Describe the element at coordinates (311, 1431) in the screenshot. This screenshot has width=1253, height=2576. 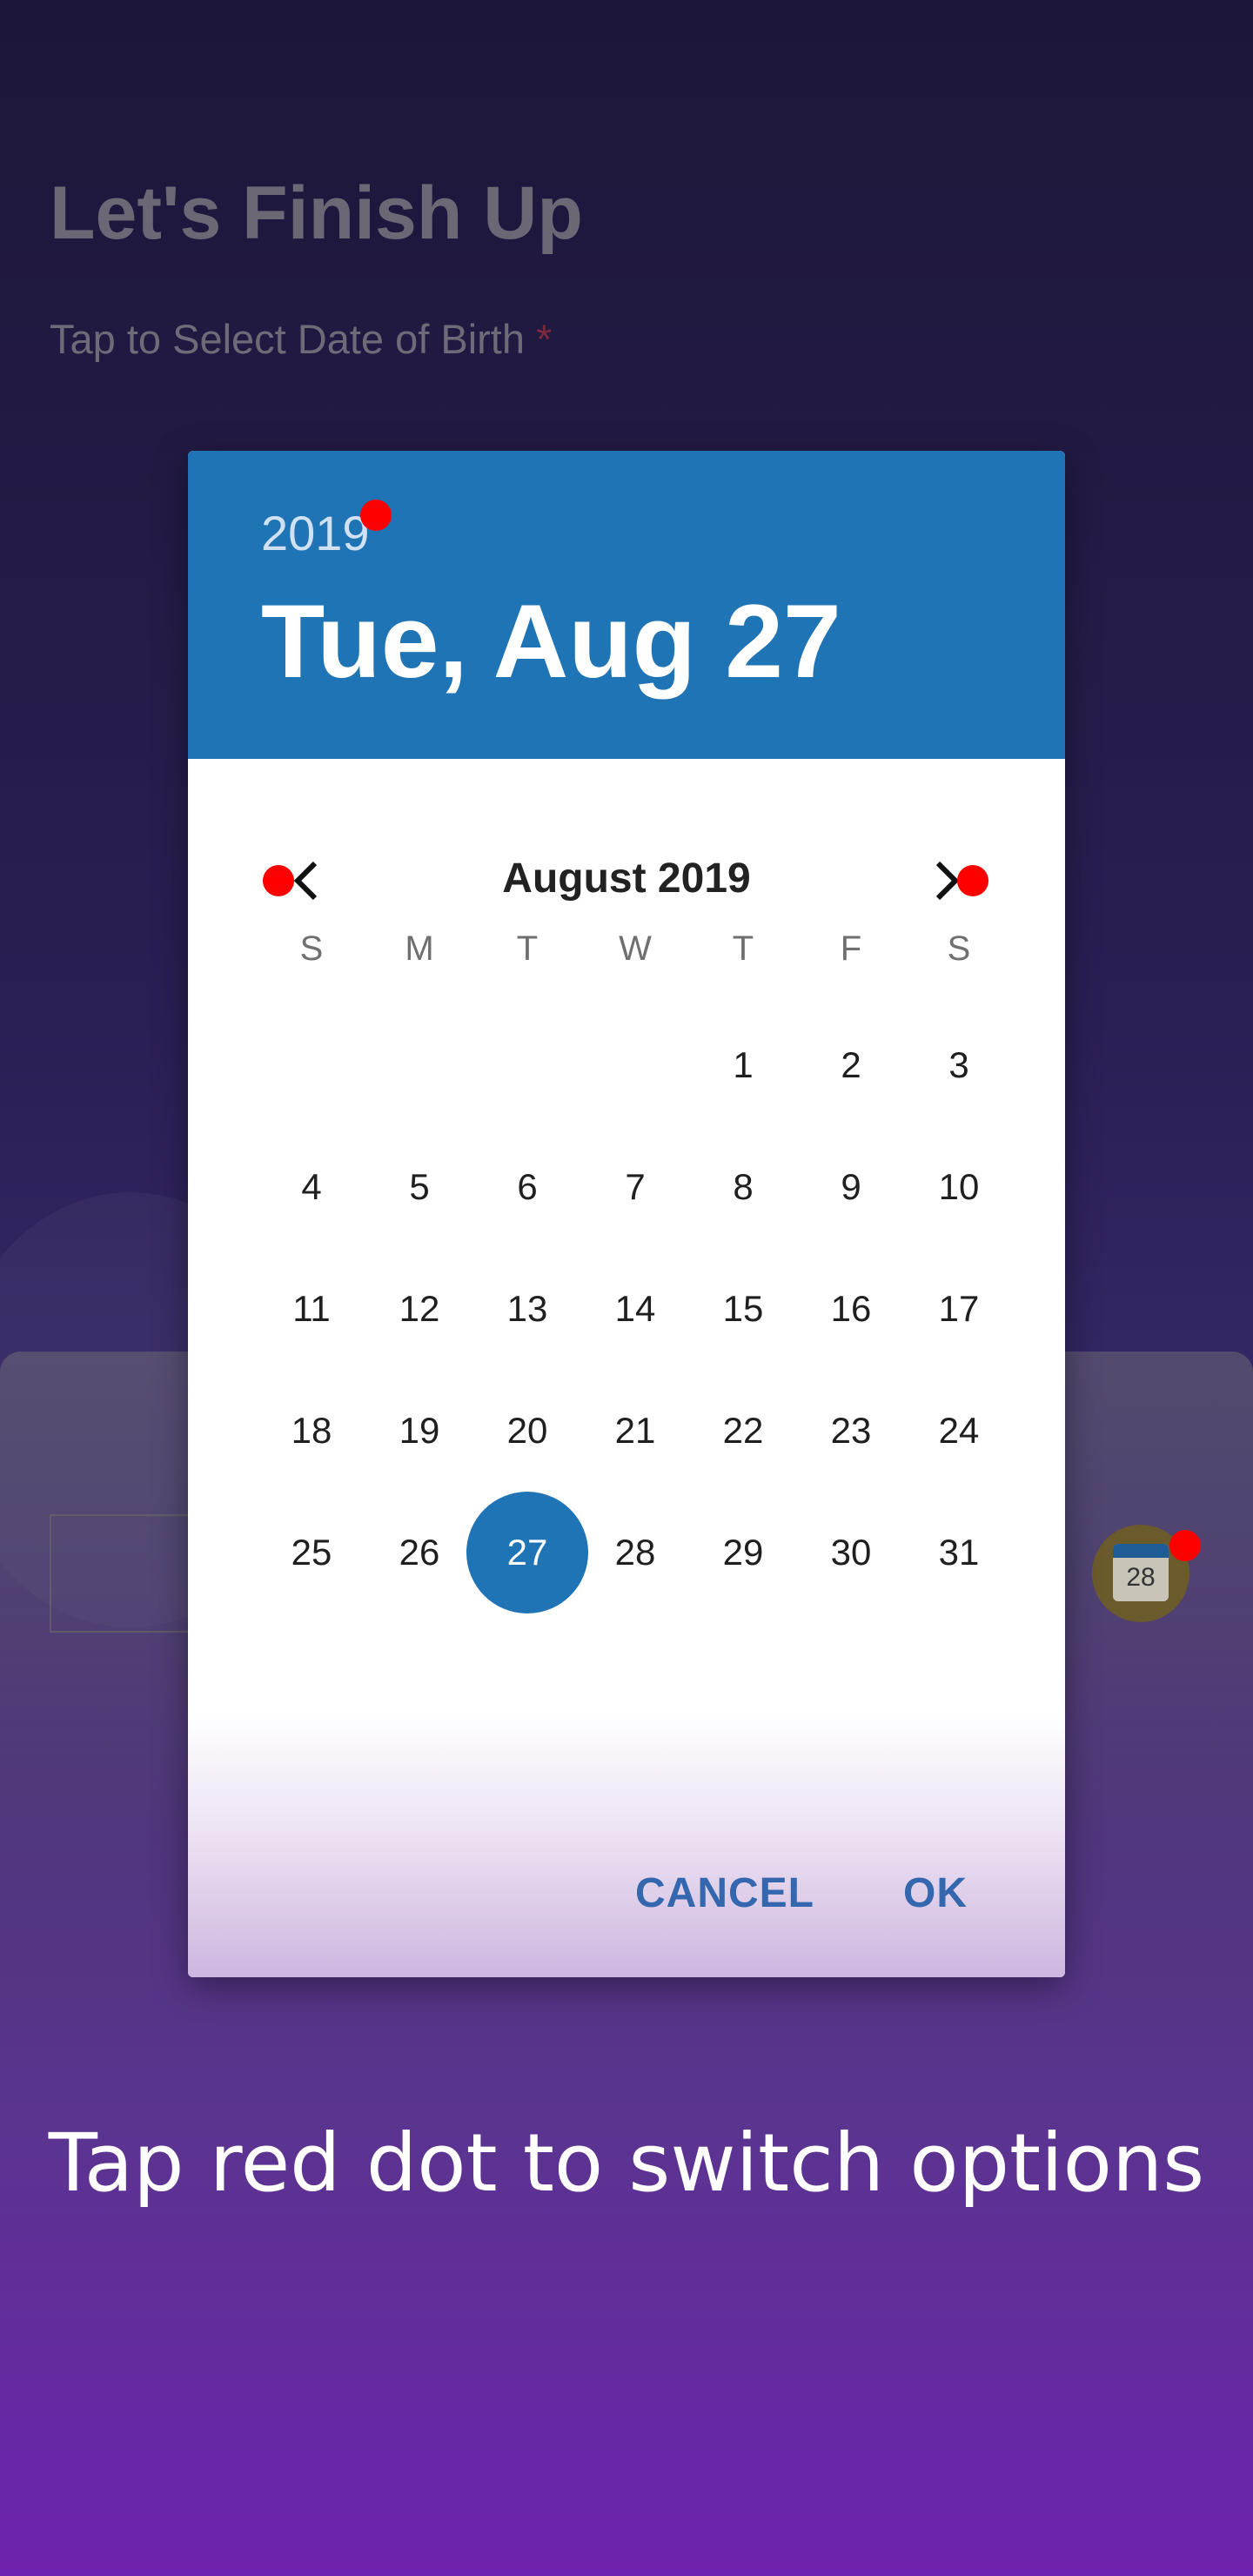
I see `day-cell: 18` at that location.